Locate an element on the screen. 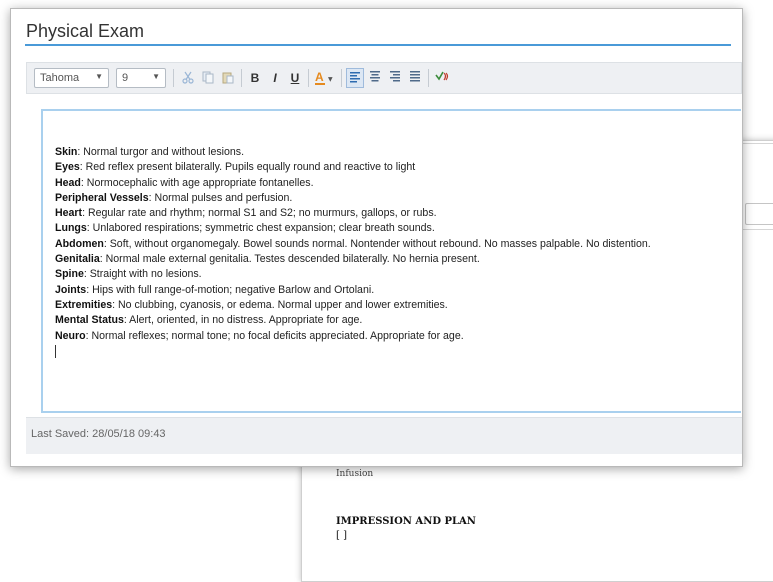  align-right-icon is located at coordinates (395, 76).